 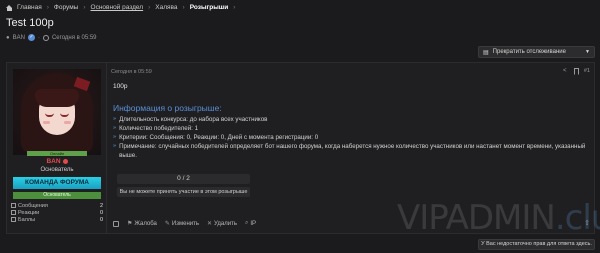 What do you see at coordinates (65, 161) in the screenshot?
I see `status-dot-icon` at bounding box center [65, 161].